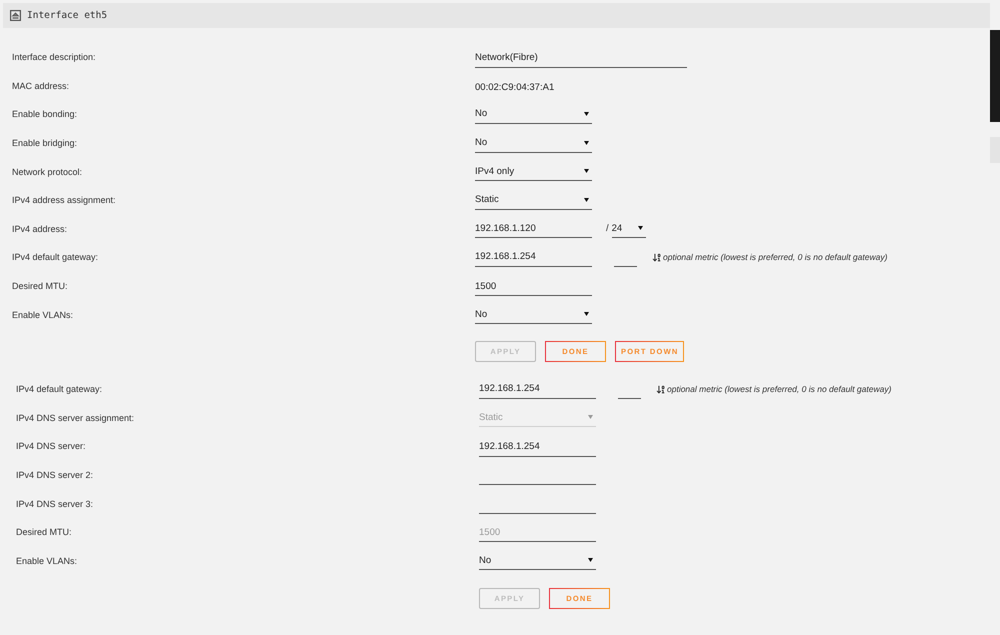 Image resolution: width=1000 pixels, height=635 pixels. What do you see at coordinates (54, 57) in the screenshot?
I see `field-label: Interface description:` at bounding box center [54, 57].